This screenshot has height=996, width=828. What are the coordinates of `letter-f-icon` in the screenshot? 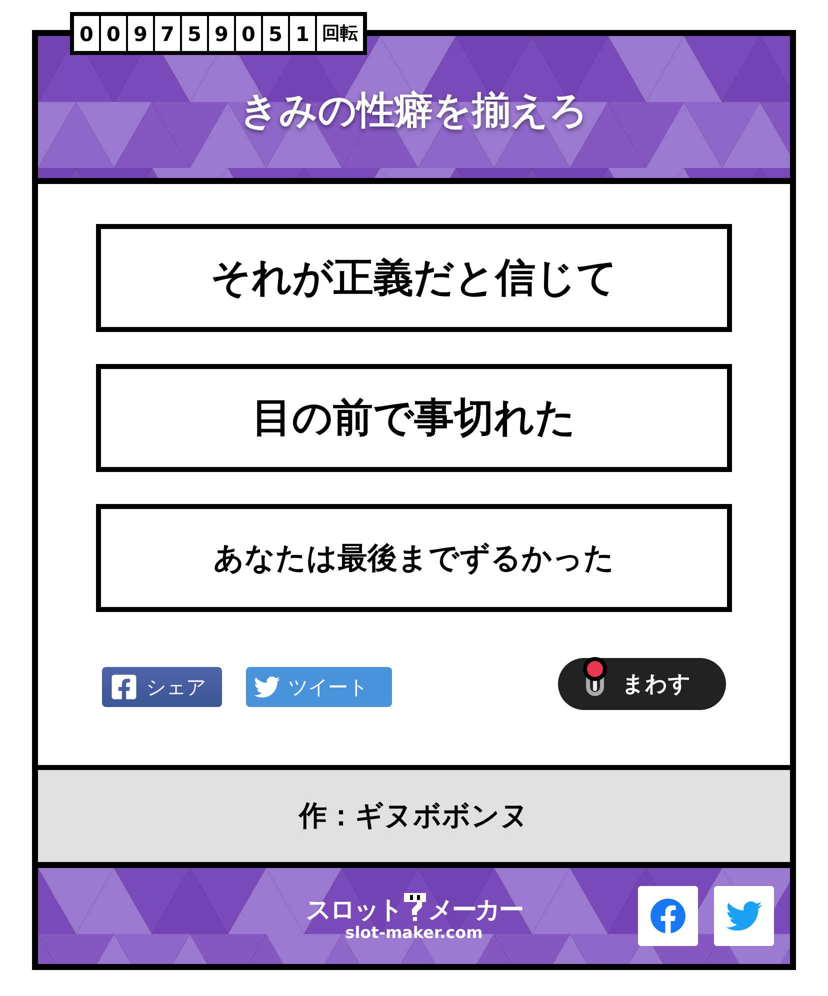 It's located at (124, 687).